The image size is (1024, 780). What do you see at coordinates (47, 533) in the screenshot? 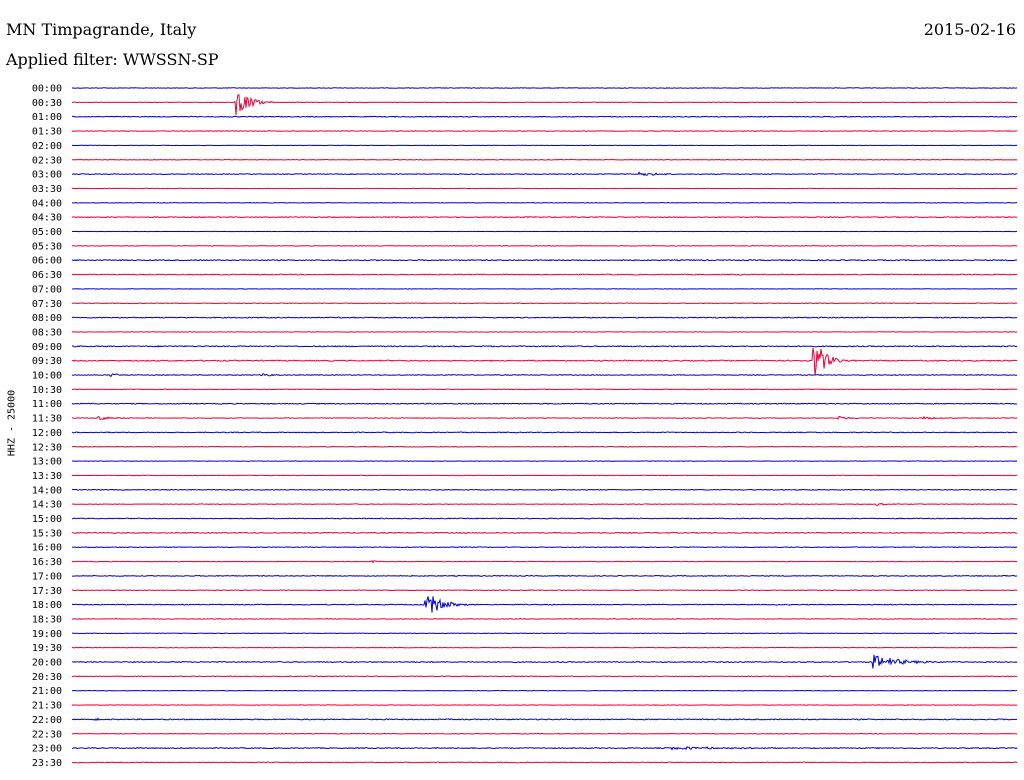
I see `row-label-1530: 15:30` at bounding box center [47, 533].